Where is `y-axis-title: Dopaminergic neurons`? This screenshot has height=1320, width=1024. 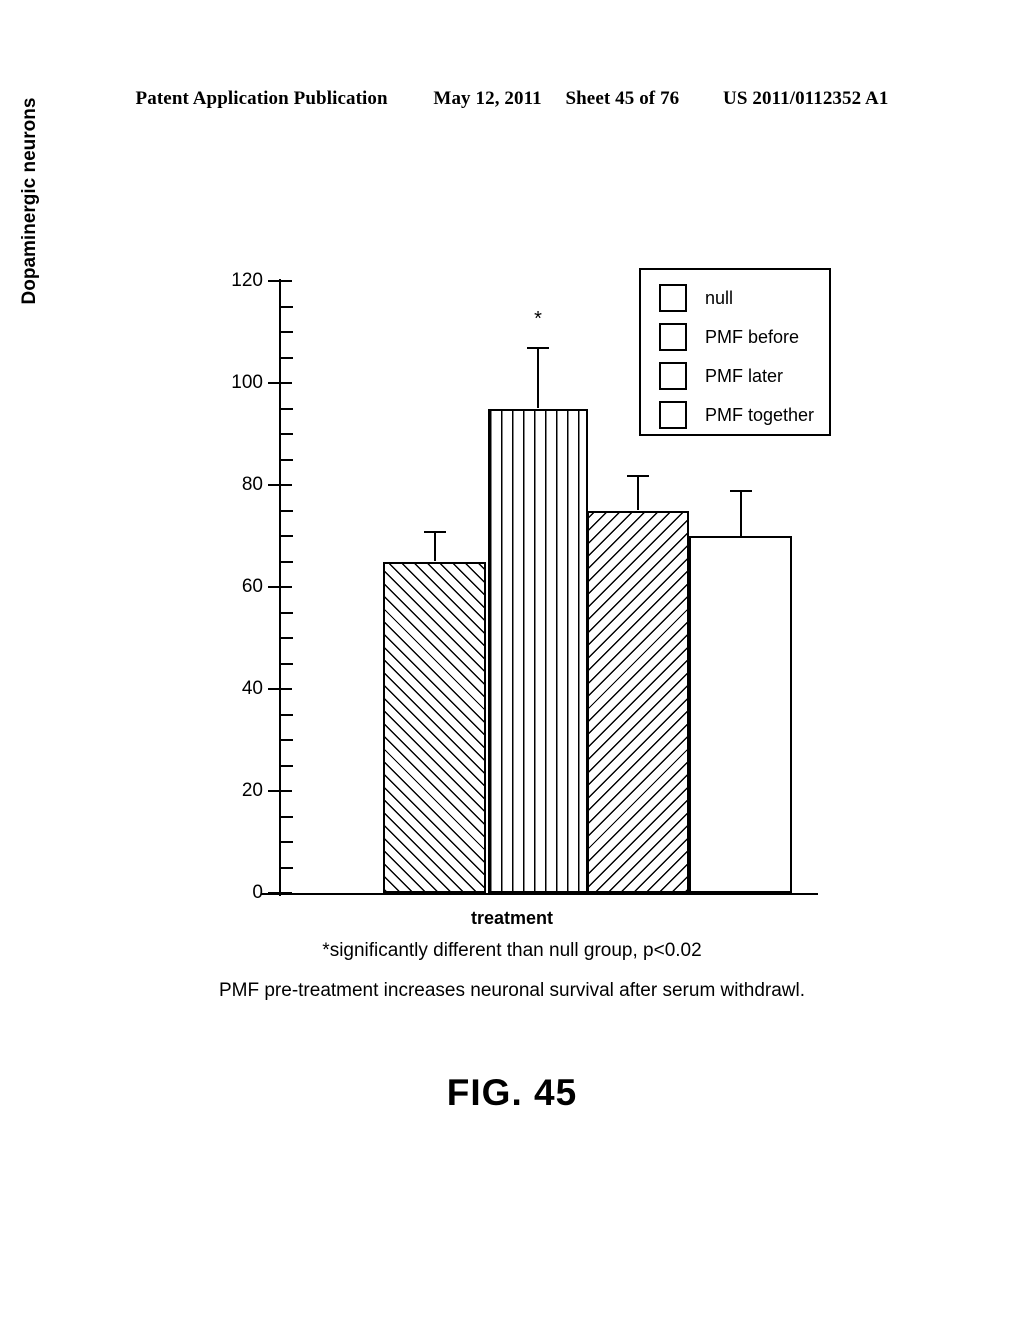 y-axis-title: Dopaminergic neurons is located at coordinates (29, 201).